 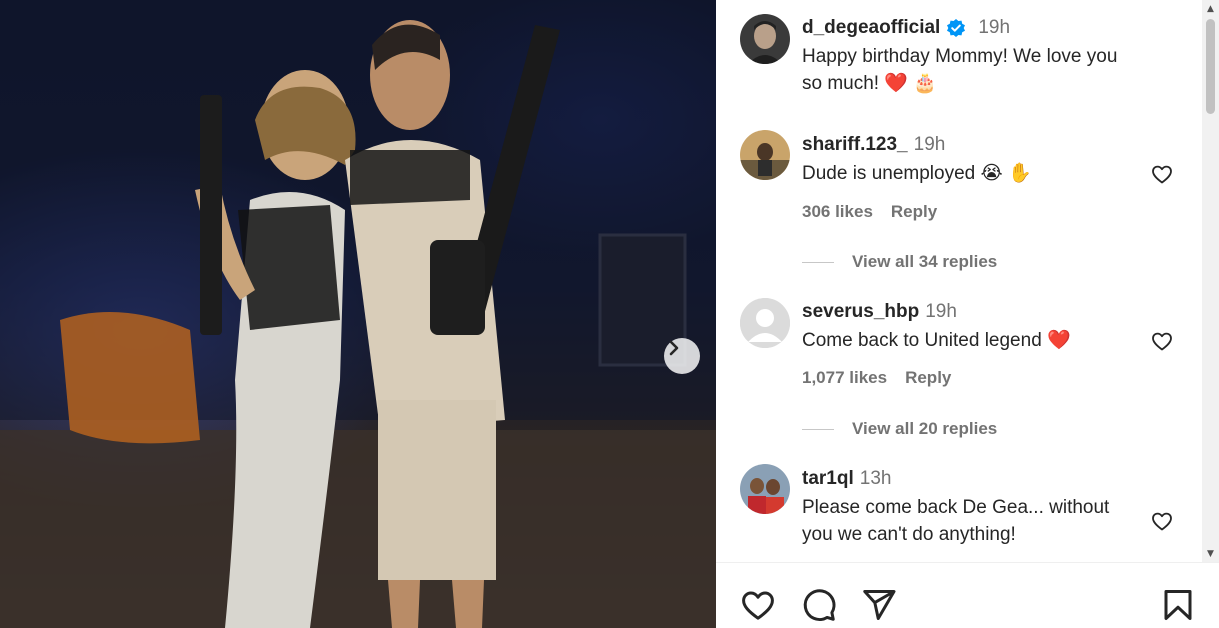 I want to click on comment-header: tar1ql 13h, so click(x=846, y=479).